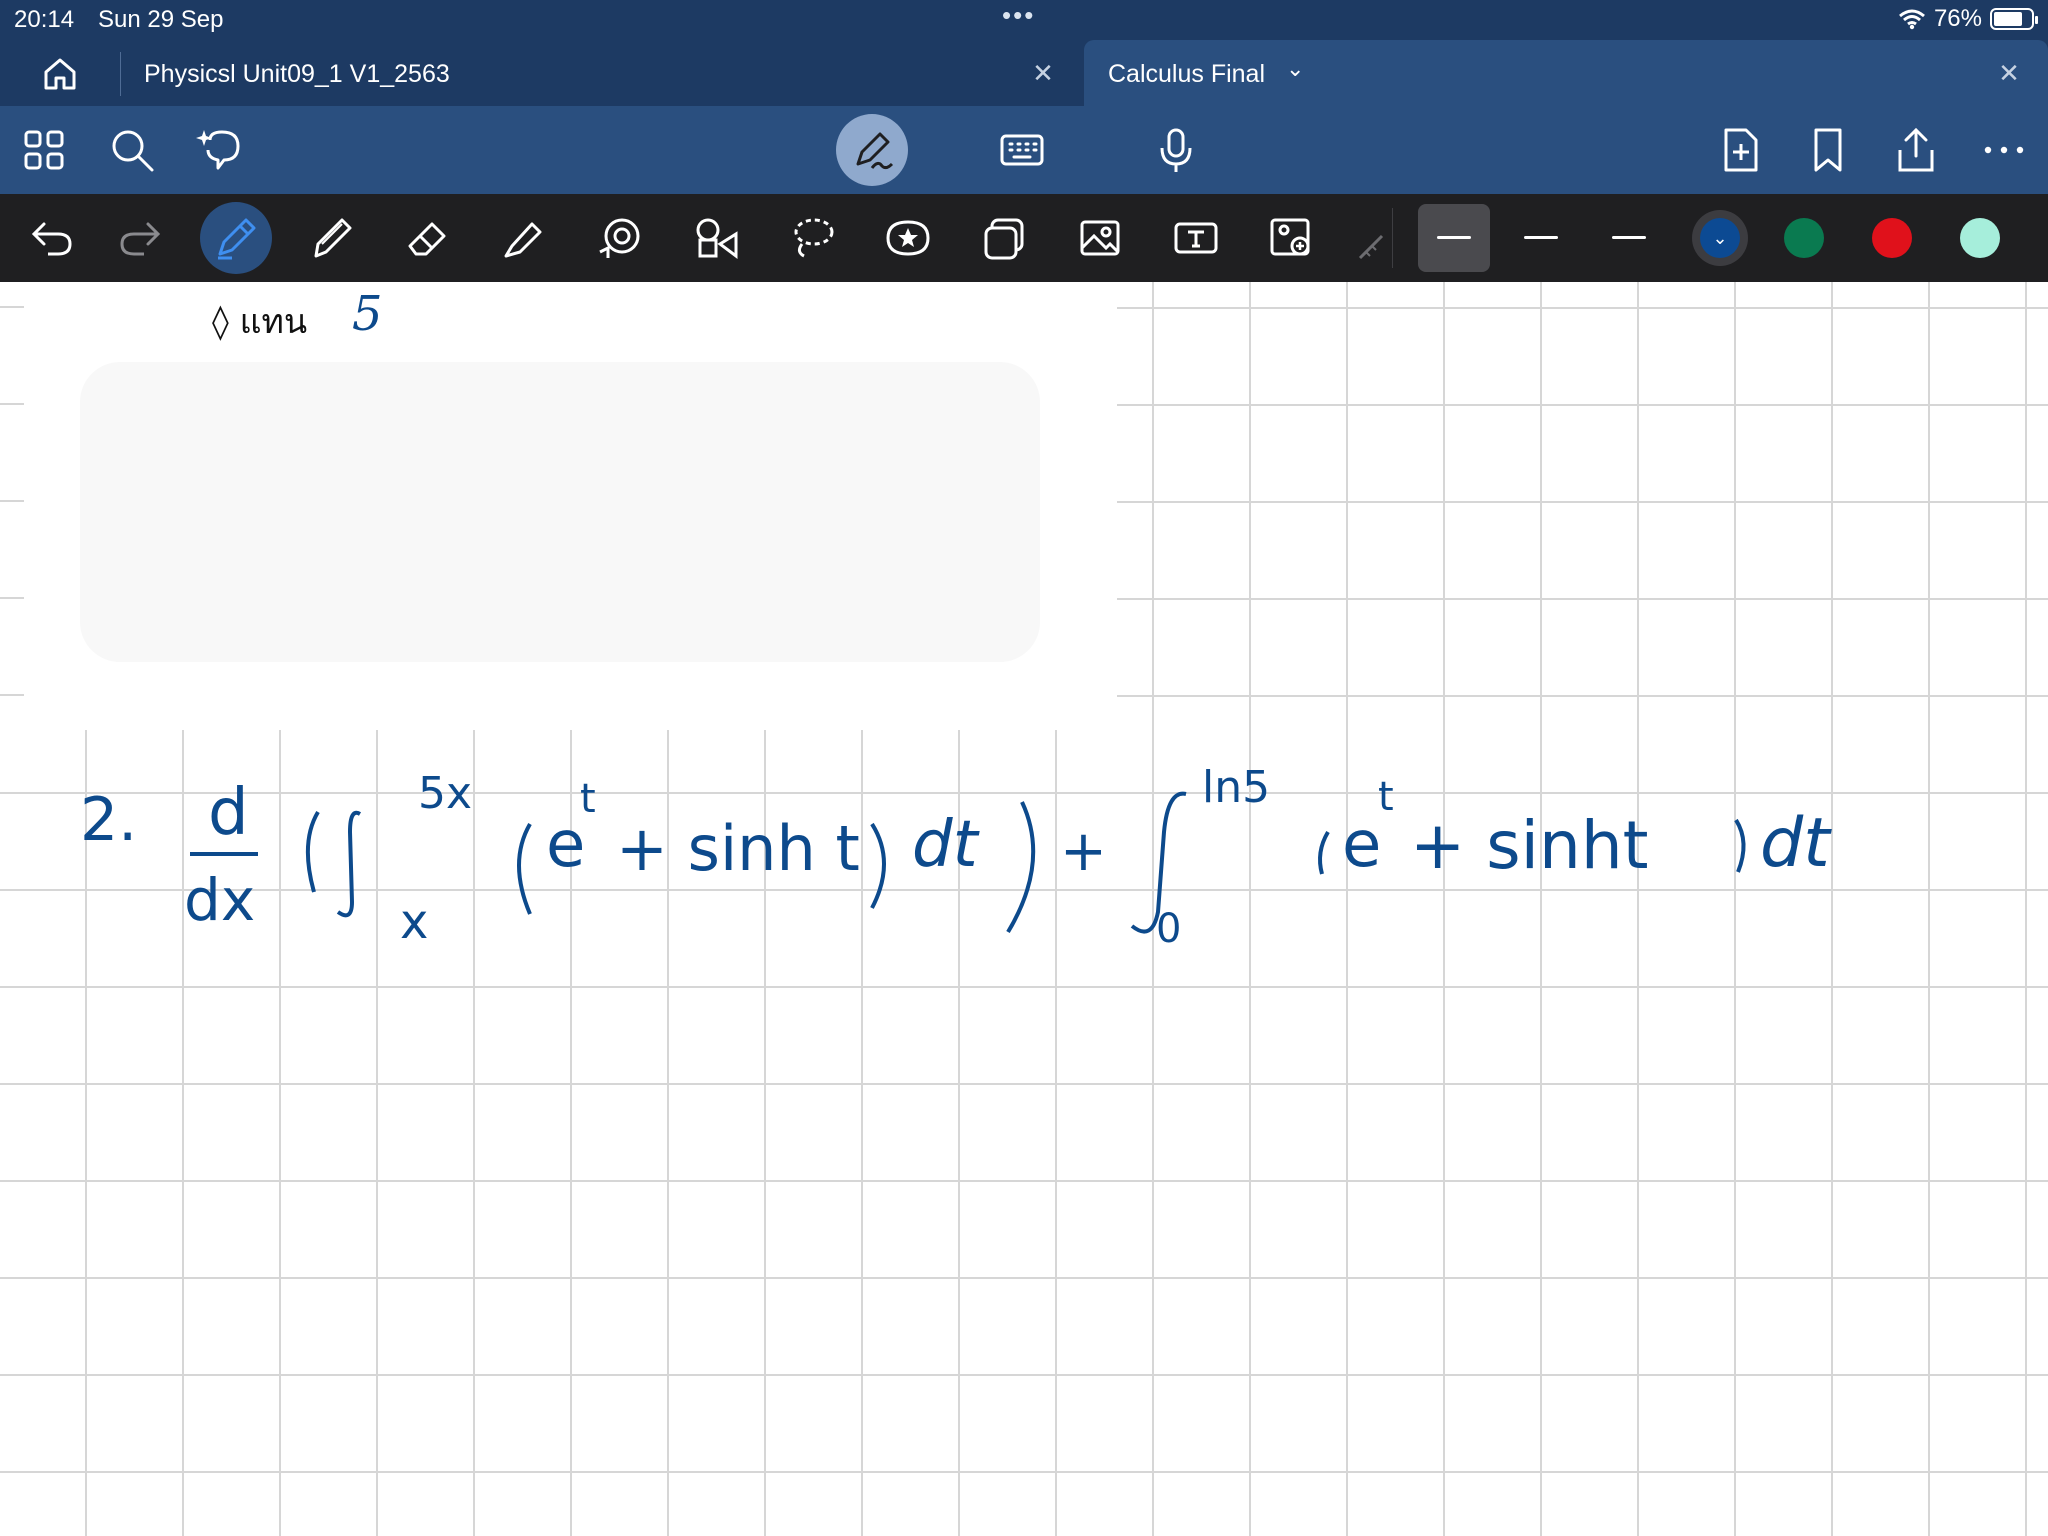  I want to click on tab-label: Physicsl Unit09_1 V1_2563, so click(297, 74).